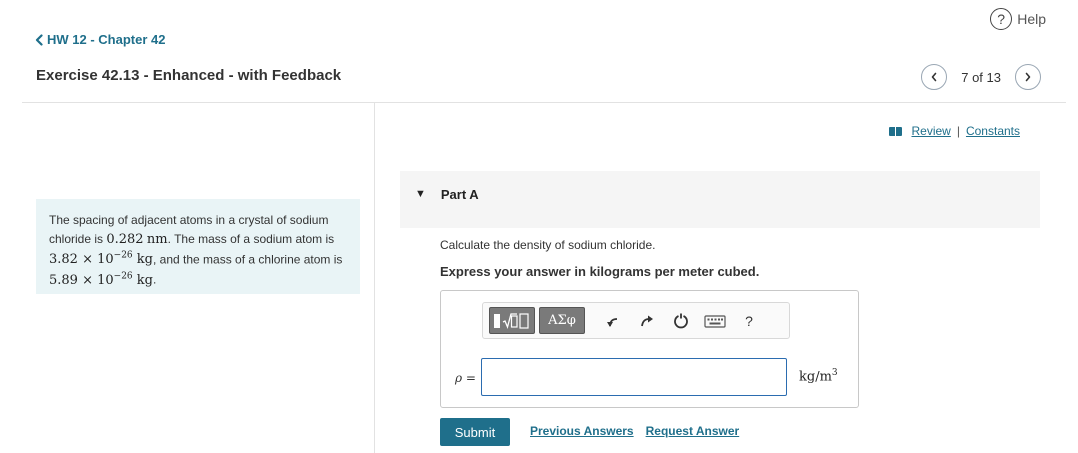 The width and height of the screenshot is (1078, 453). I want to click on cl-mass-exponent: −26, so click(123, 276).